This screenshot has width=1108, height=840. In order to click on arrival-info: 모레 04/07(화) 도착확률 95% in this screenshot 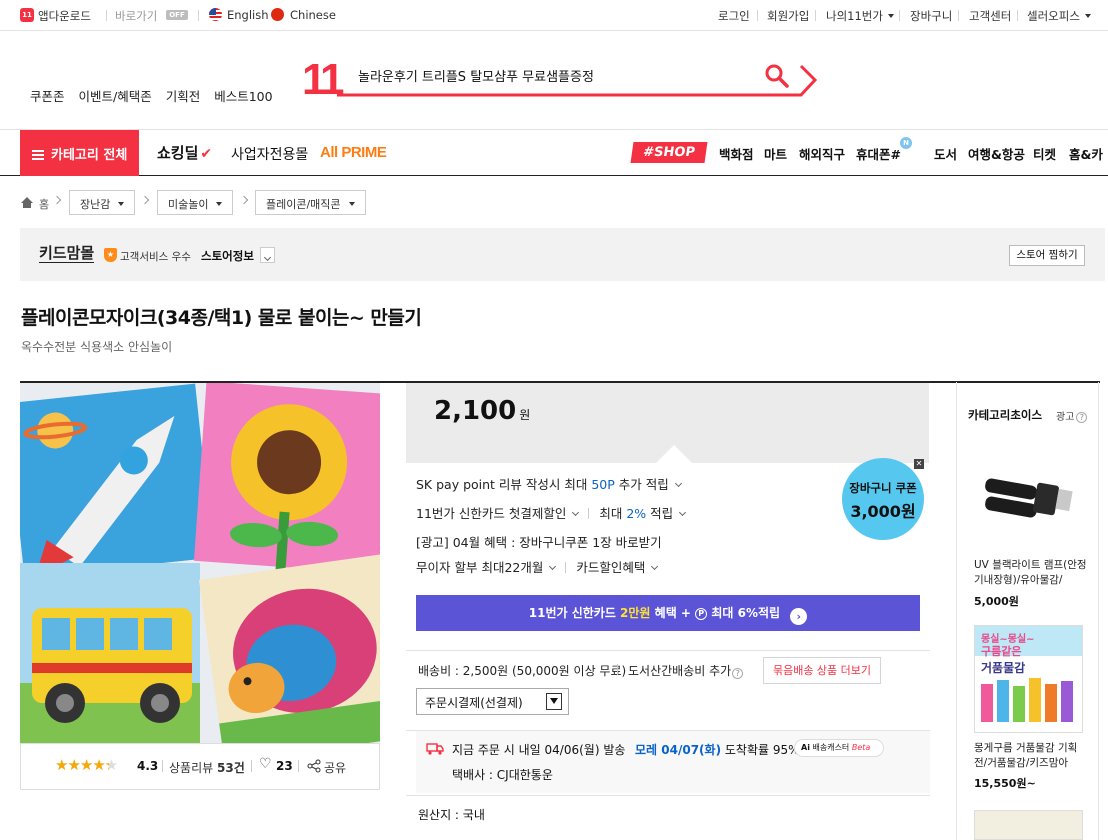, I will do `click(717, 750)`.